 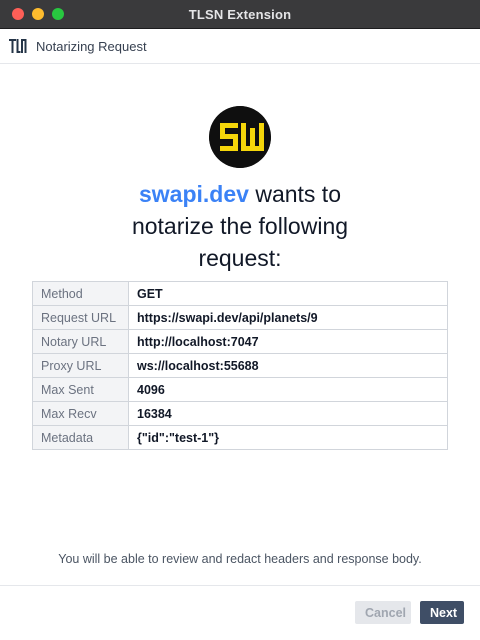 What do you see at coordinates (80, 293) in the screenshot?
I see `detail-label: Method` at bounding box center [80, 293].